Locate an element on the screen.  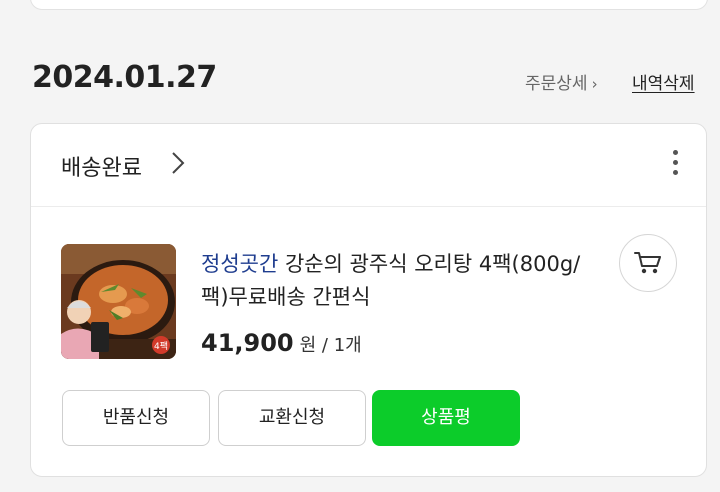
product-title: 정성곳간 강순의 광주식 오리탕 4팩(800g/팩)무료배송 간편식 is located at coordinates (401, 281).